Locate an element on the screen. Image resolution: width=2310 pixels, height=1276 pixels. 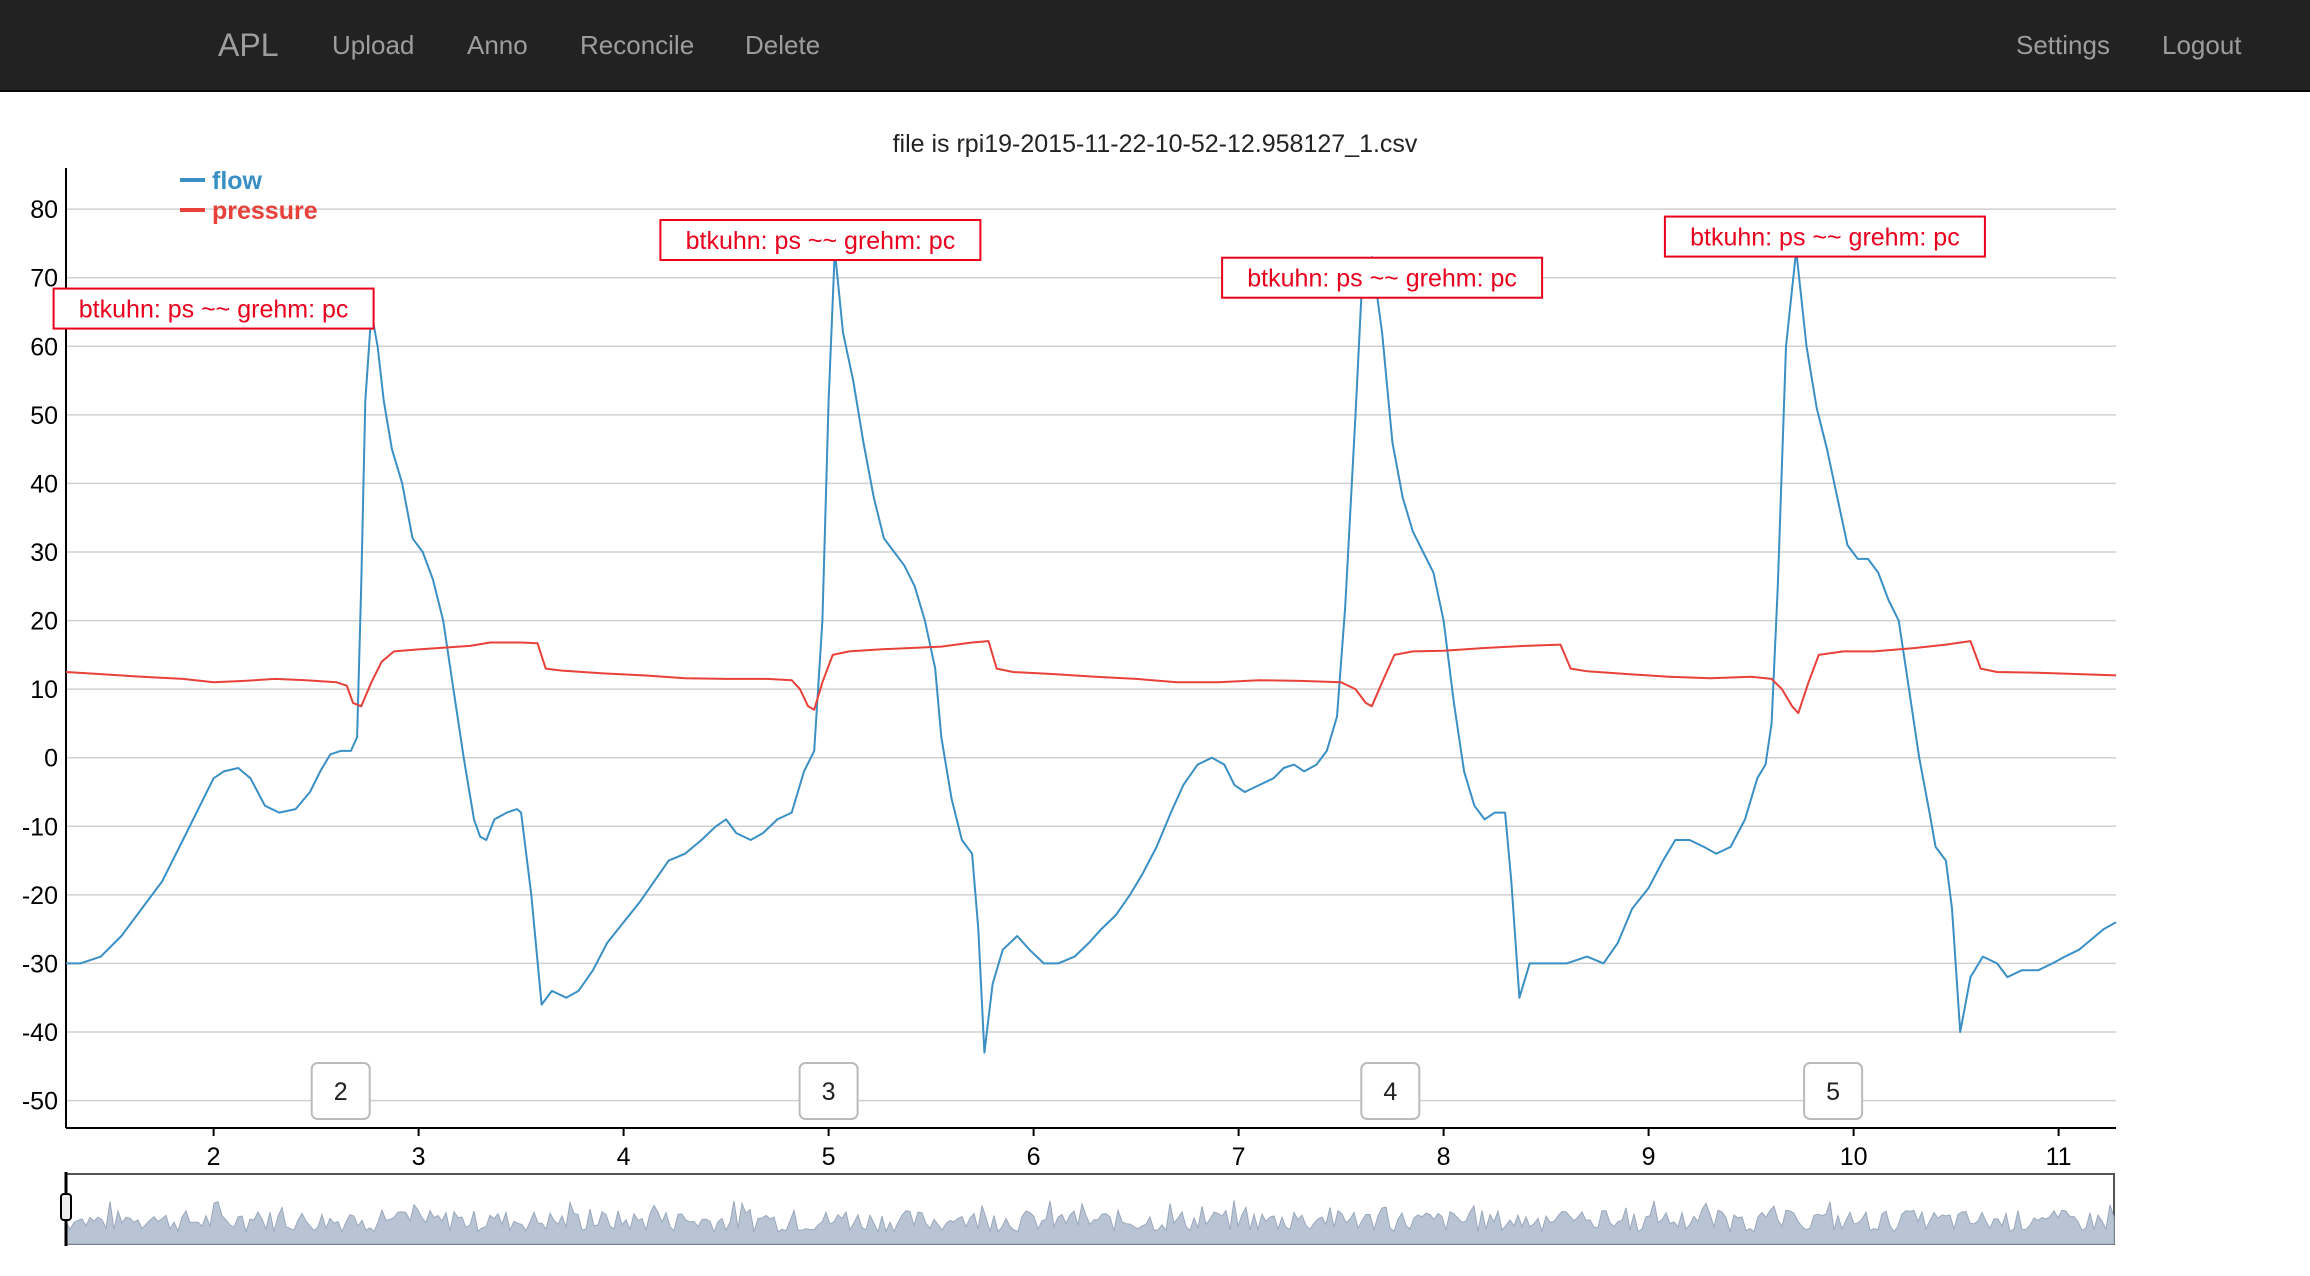
y-tick-label: 10 is located at coordinates (44, 690).